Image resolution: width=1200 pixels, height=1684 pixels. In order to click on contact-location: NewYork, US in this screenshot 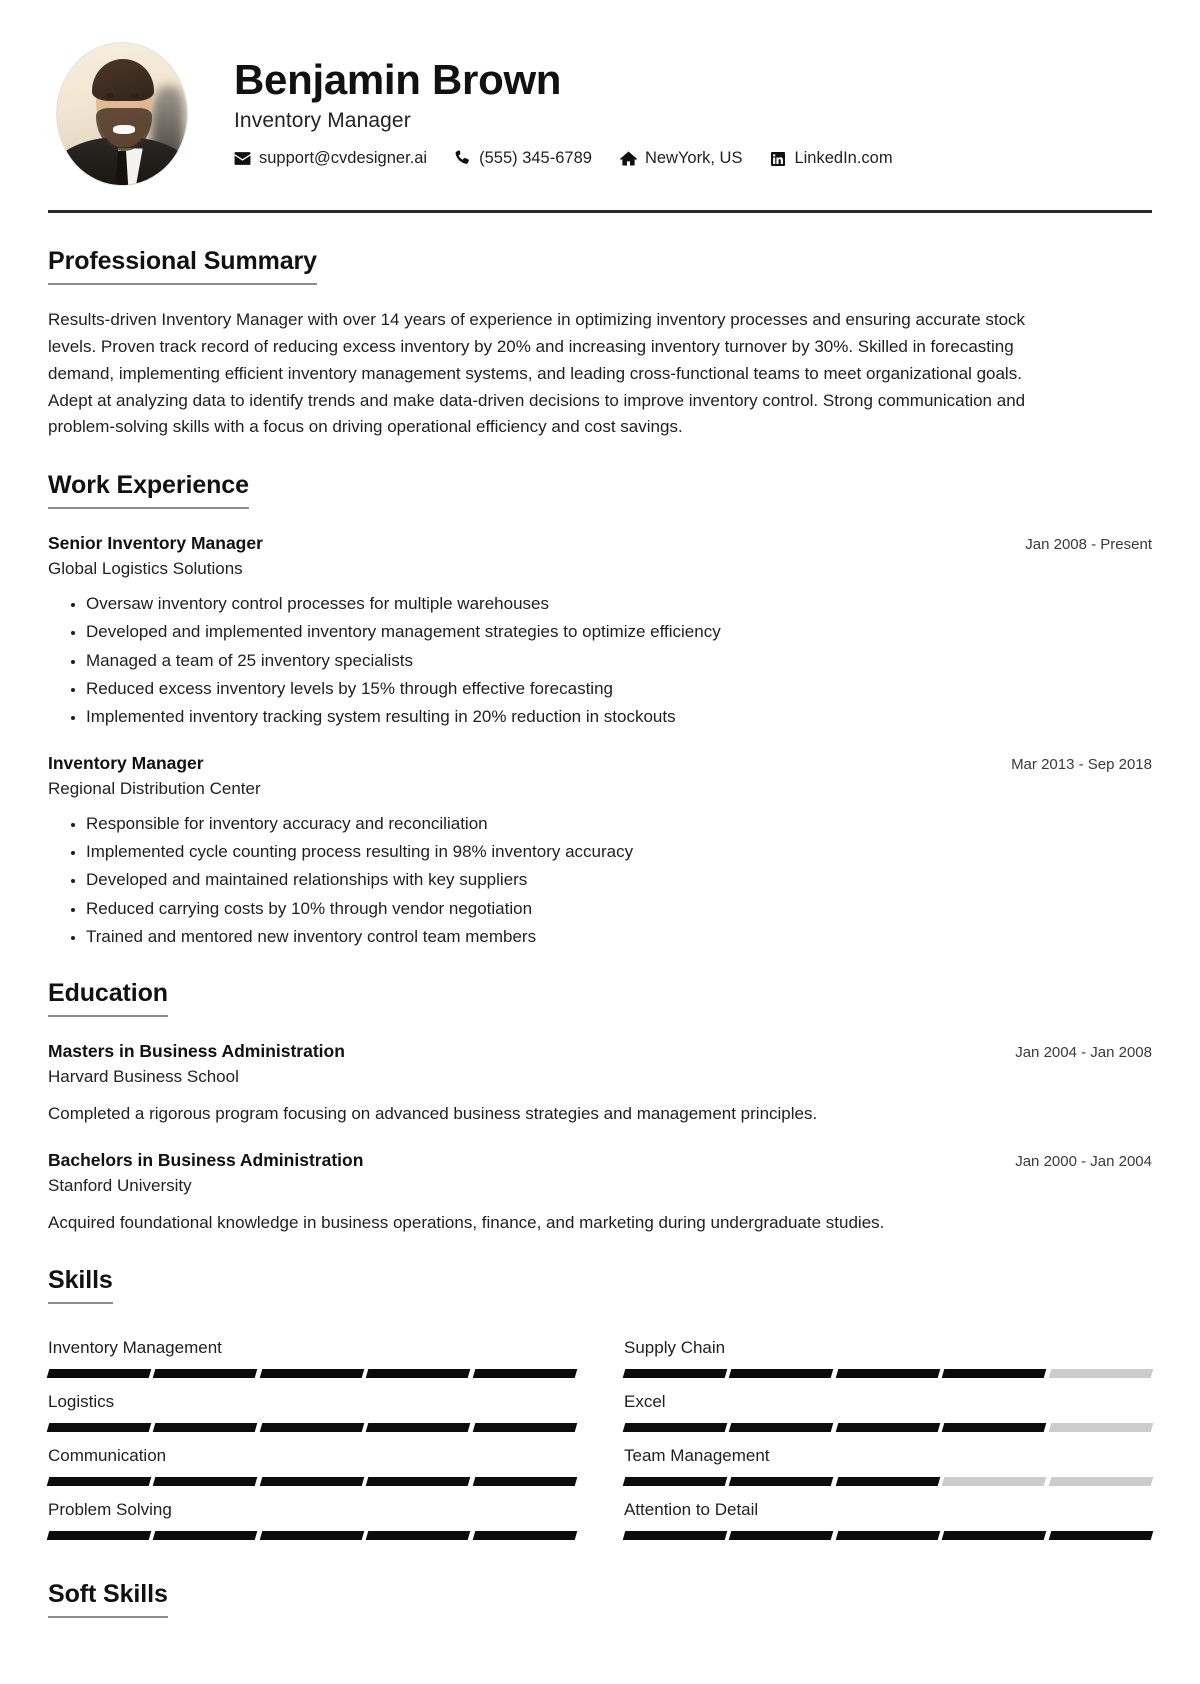, I will do `click(681, 158)`.